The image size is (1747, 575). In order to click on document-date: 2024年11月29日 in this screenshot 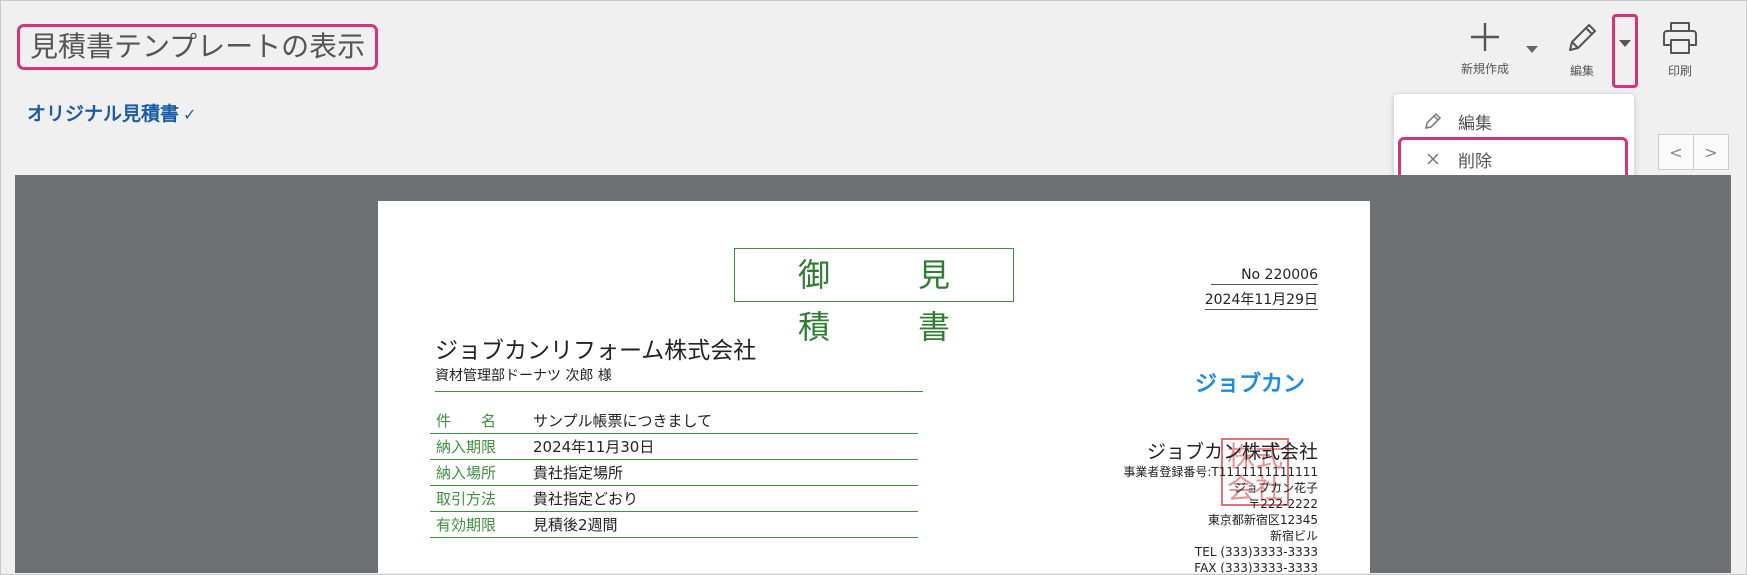, I will do `click(1261, 299)`.